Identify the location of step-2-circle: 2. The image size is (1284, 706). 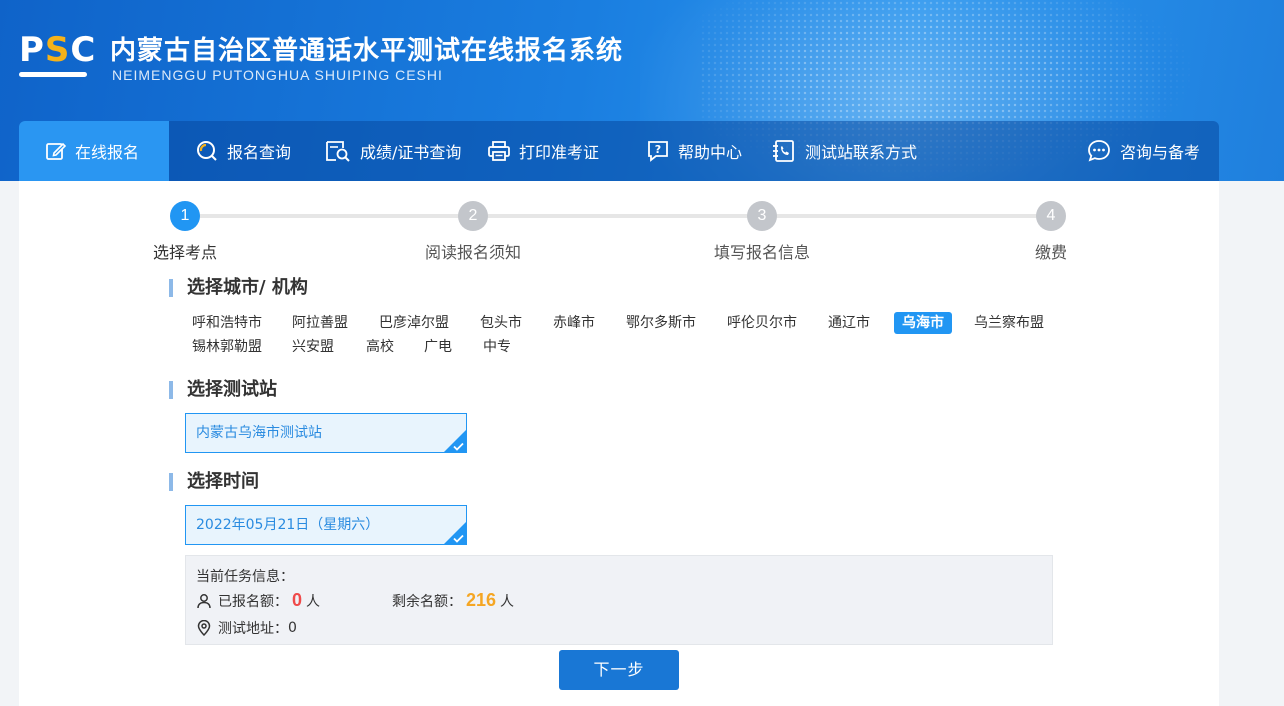
(473, 216).